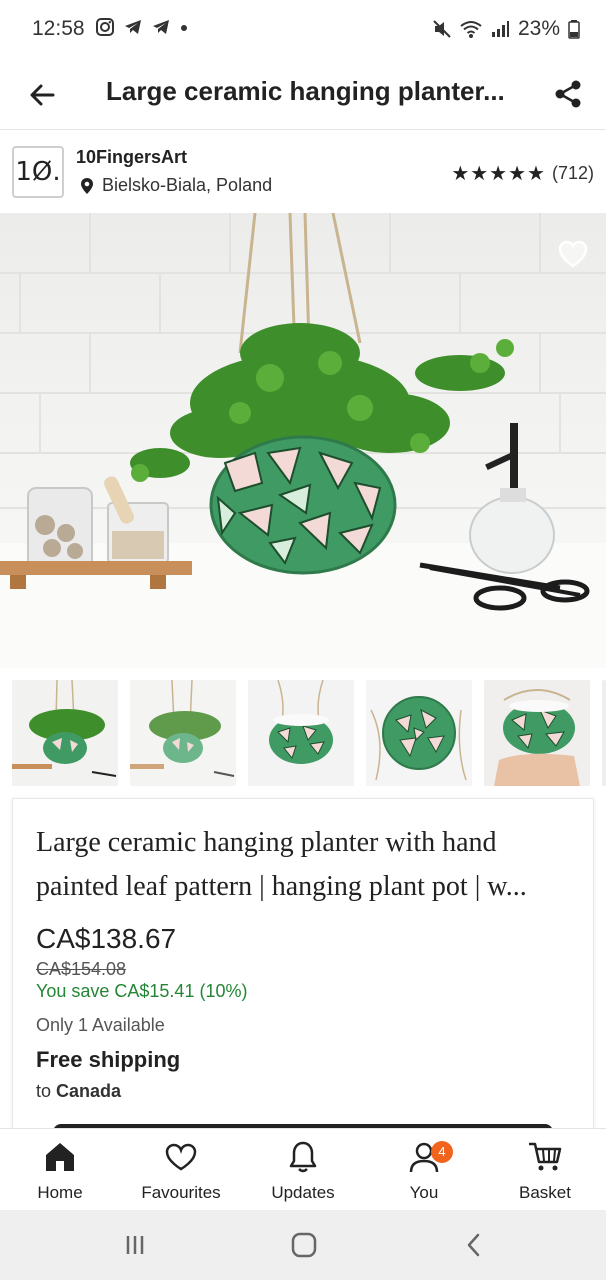 This screenshot has width=606, height=1280. What do you see at coordinates (442, 1152) in the screenshot?
I see `notification-badge: 4` at bounding box center [442, 1152].